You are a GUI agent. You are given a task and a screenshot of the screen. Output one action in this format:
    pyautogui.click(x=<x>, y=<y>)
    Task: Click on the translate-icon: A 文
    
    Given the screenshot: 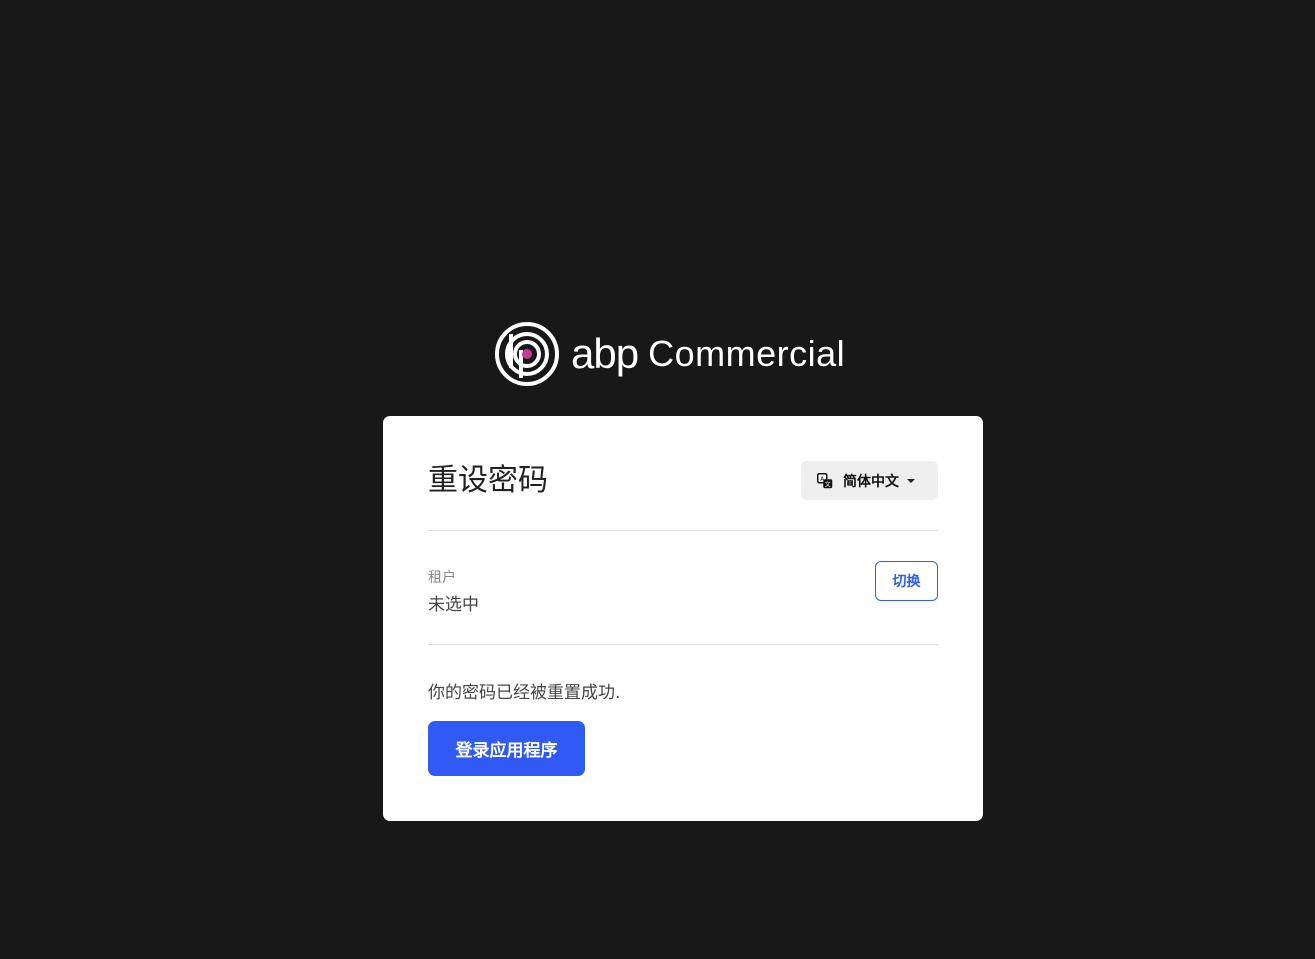 What is the action you would take?
    pyautogui.click(x=825, y=480)
    